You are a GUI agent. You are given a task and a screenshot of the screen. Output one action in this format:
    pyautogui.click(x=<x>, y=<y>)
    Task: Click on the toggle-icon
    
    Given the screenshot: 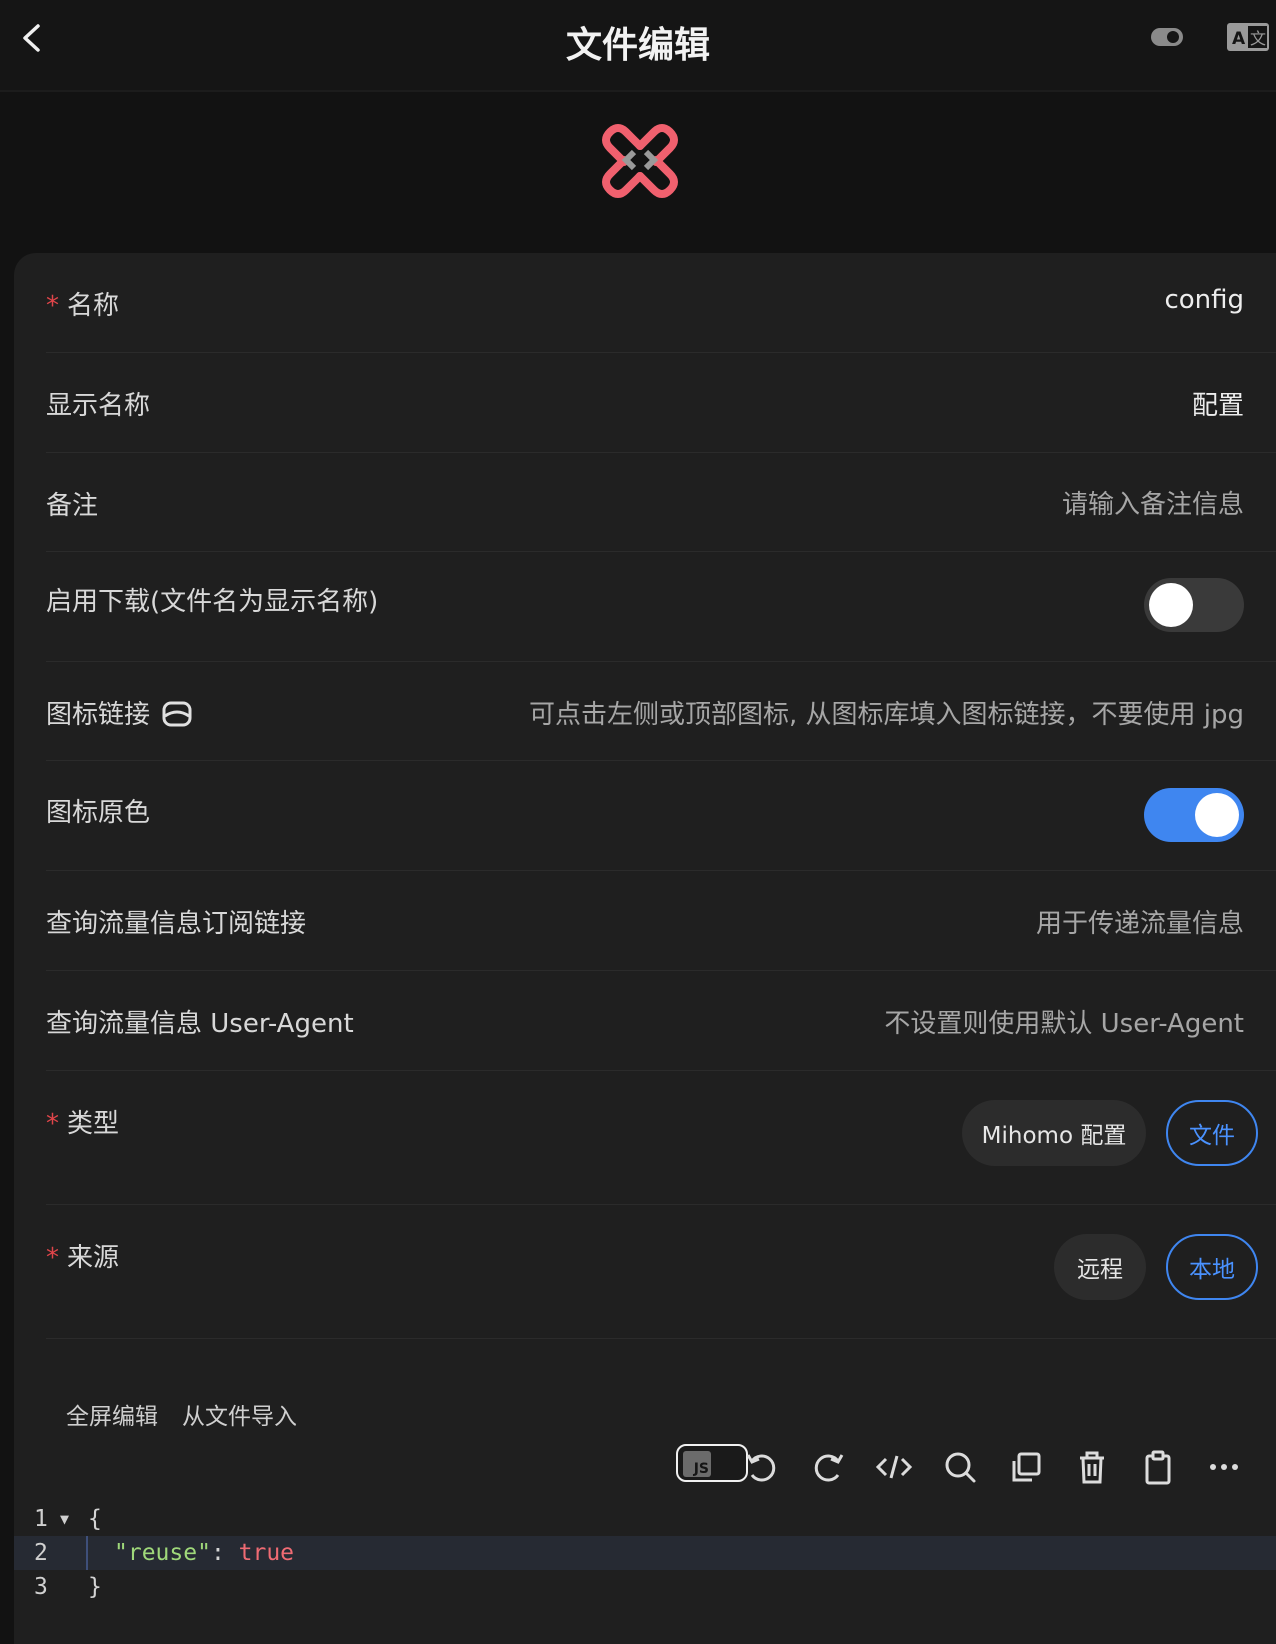 What is the action you would take?
    pyautogui.click(x=1167, y=37)
    